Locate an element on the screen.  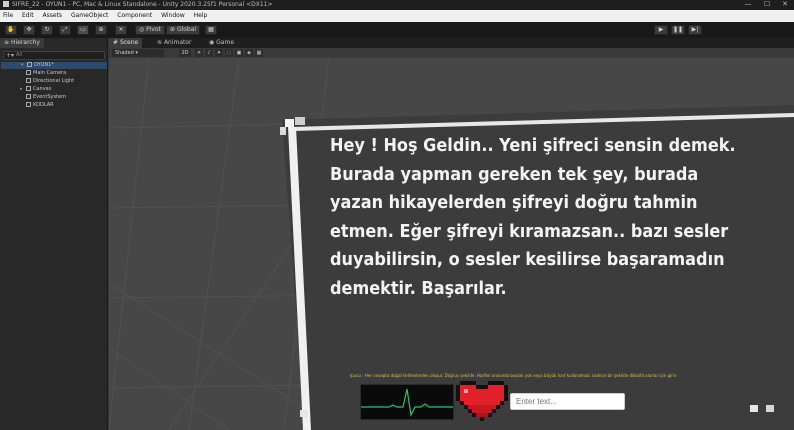
menu-edit: Edit is located at coordinates (28, 15).